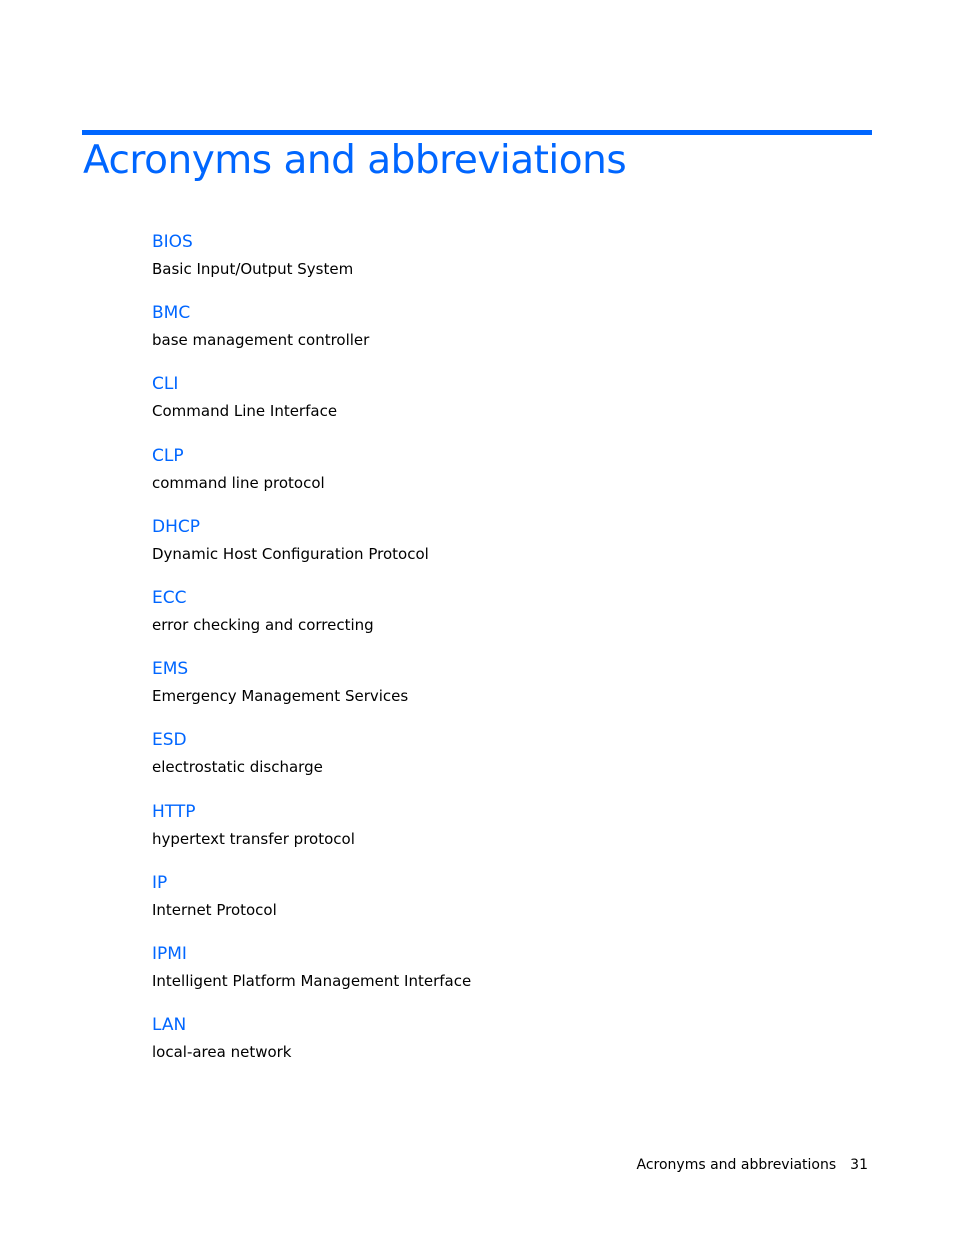  Describe the element at coordinates (477, 132) in the screenshot. I see `title-rule` at that location.